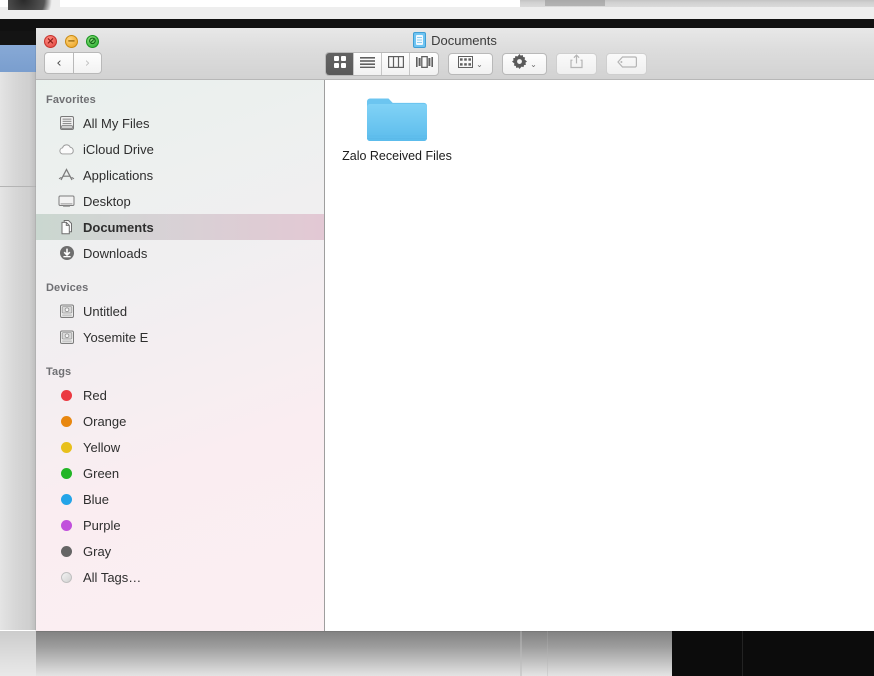  I want to click on sidebar-item-tag-yellow: Yellow, so click(180, 447).